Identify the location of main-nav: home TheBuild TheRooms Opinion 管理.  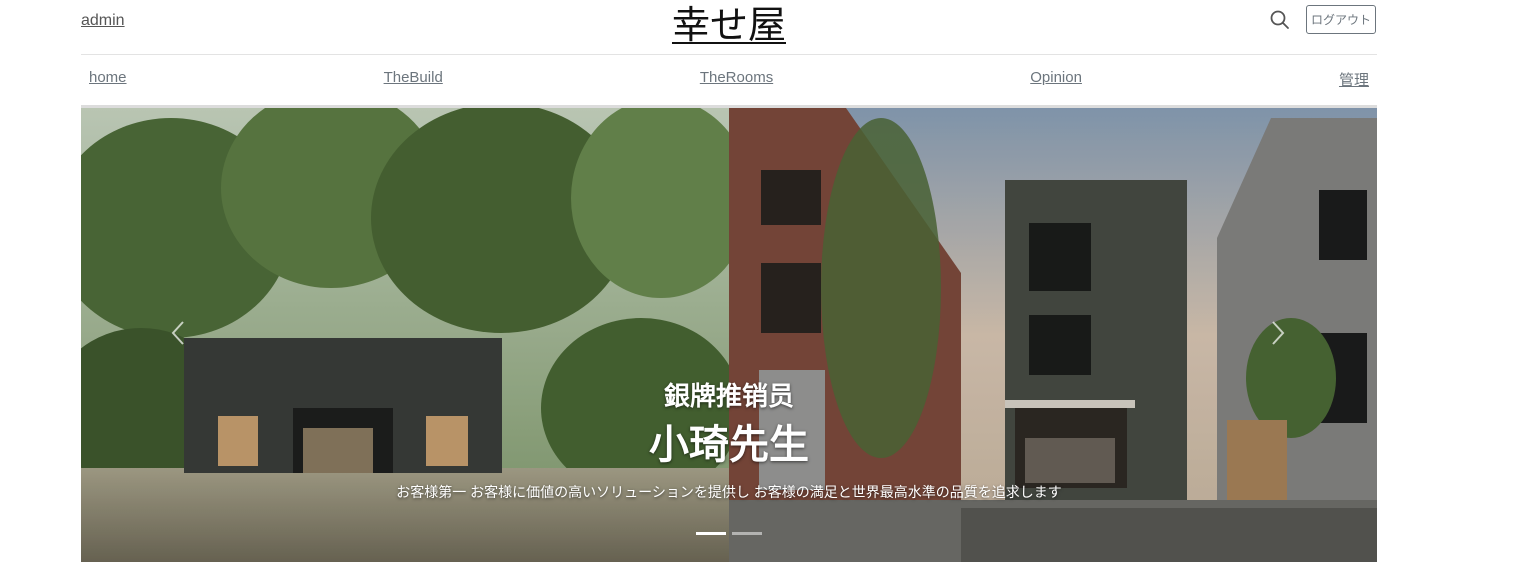
(729, 80).